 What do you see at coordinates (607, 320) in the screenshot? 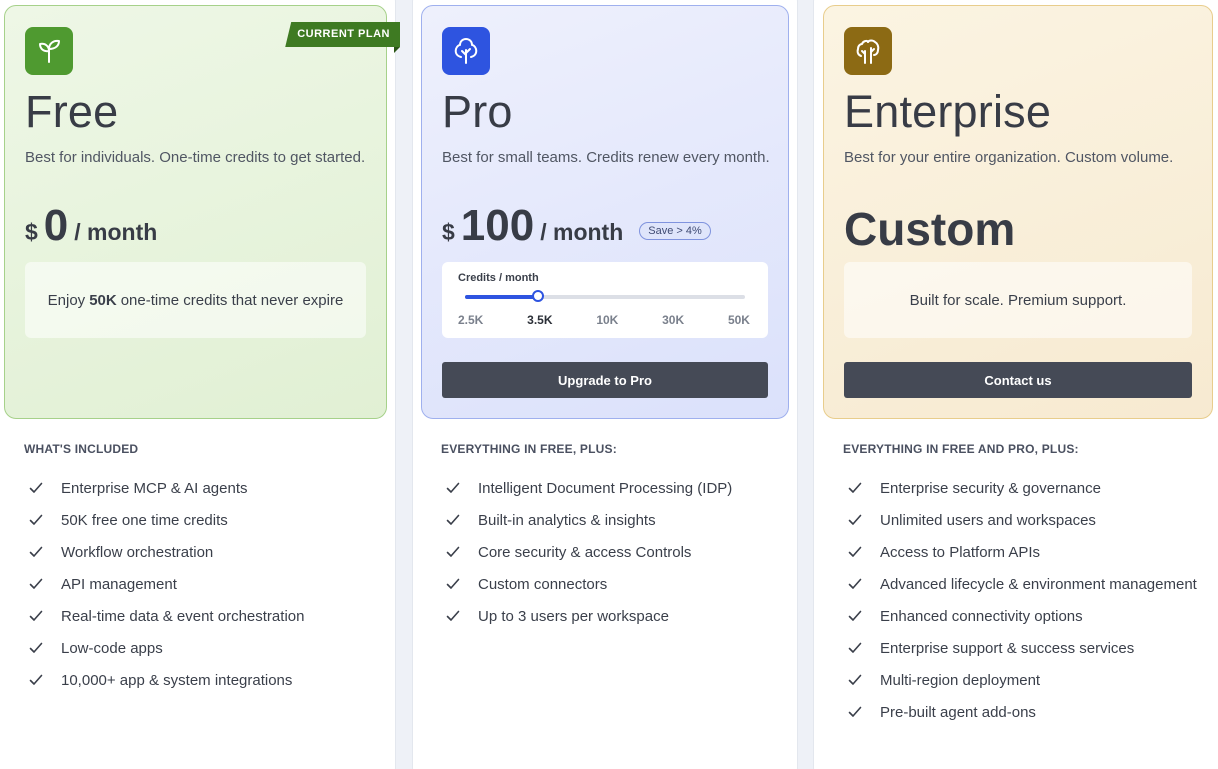
I see `slider-tick-label: 10K` at bounding box center [607, 320].